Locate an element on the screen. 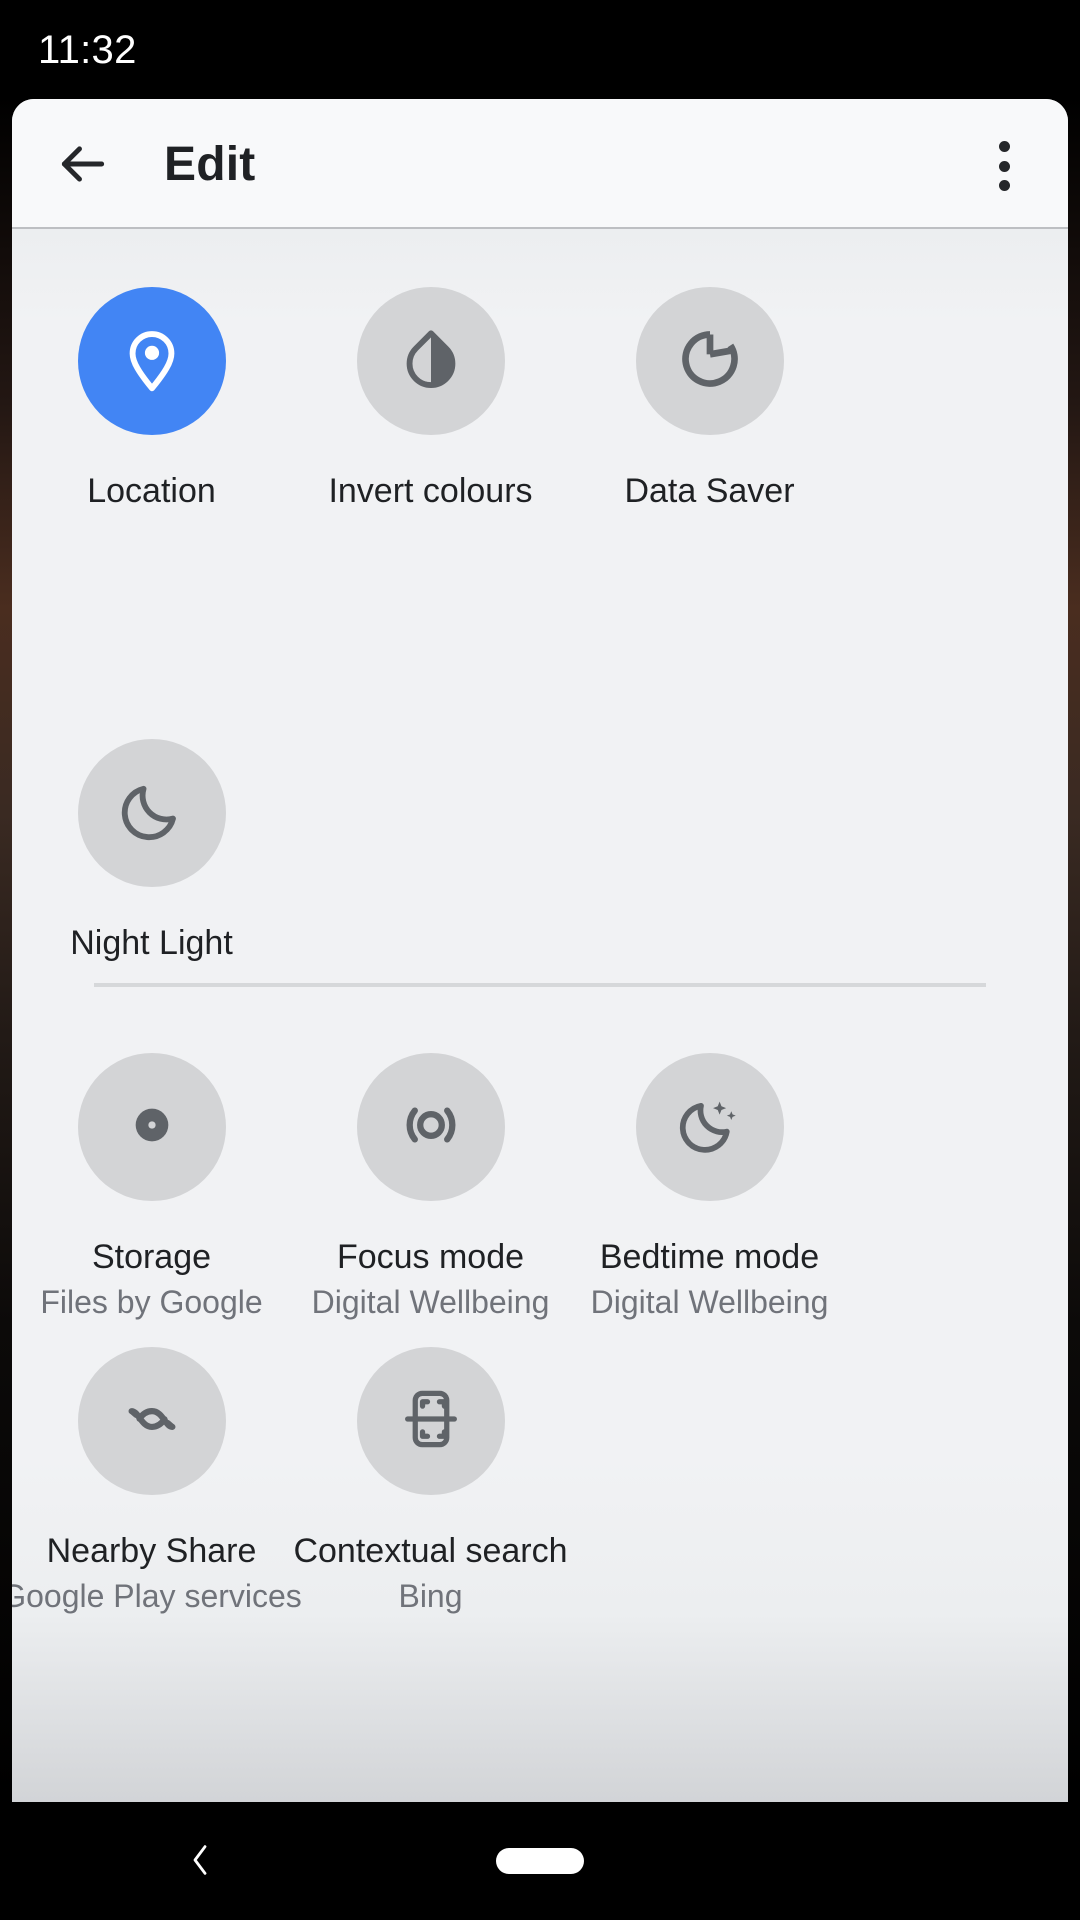 The width and height of the screenshot is (1080, 1920). back-button is located at coordinates (83, 166).